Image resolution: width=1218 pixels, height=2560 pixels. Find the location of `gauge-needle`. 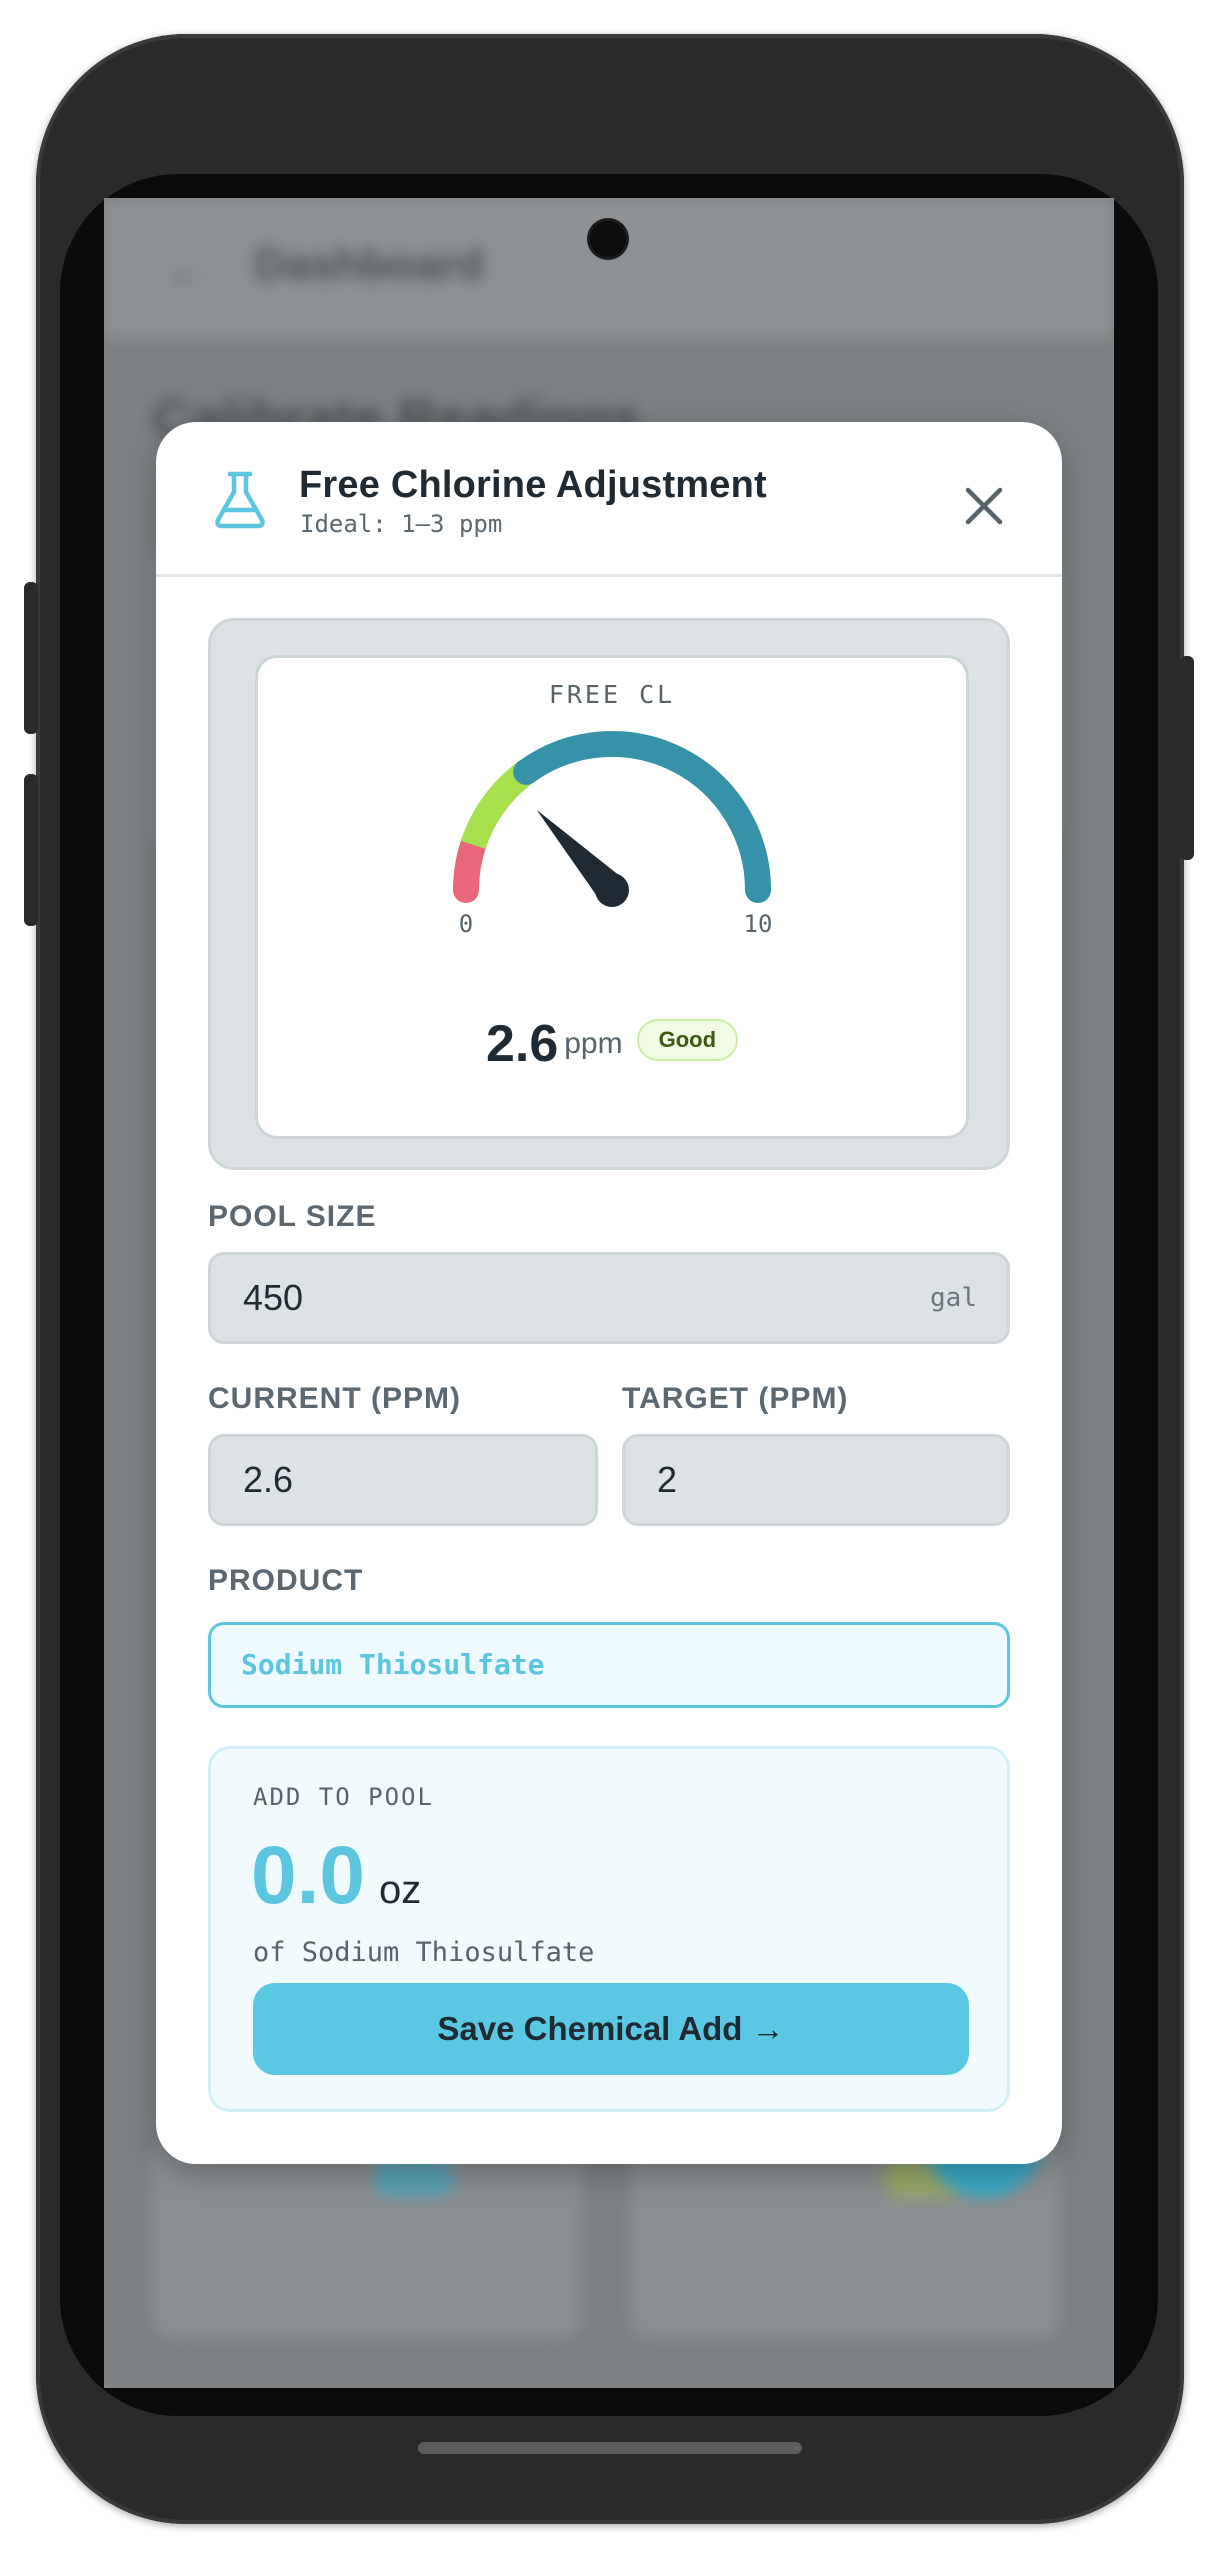

gauge-needle is located at coordinates (582, 858).